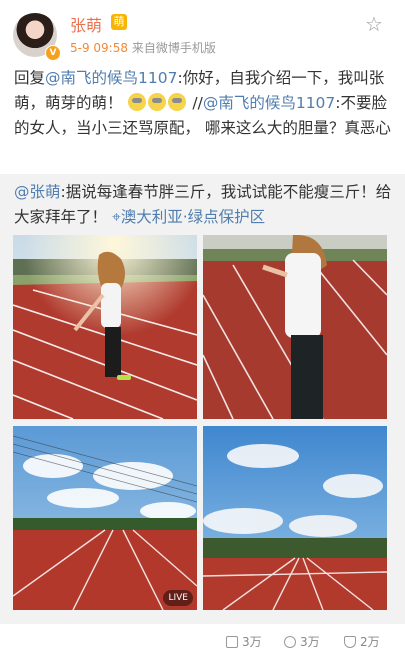  What do you see at coordinates (178, 598) in the screenshot?
I see `live-photo-badge: LIVE` at bounding box center [178, 598].